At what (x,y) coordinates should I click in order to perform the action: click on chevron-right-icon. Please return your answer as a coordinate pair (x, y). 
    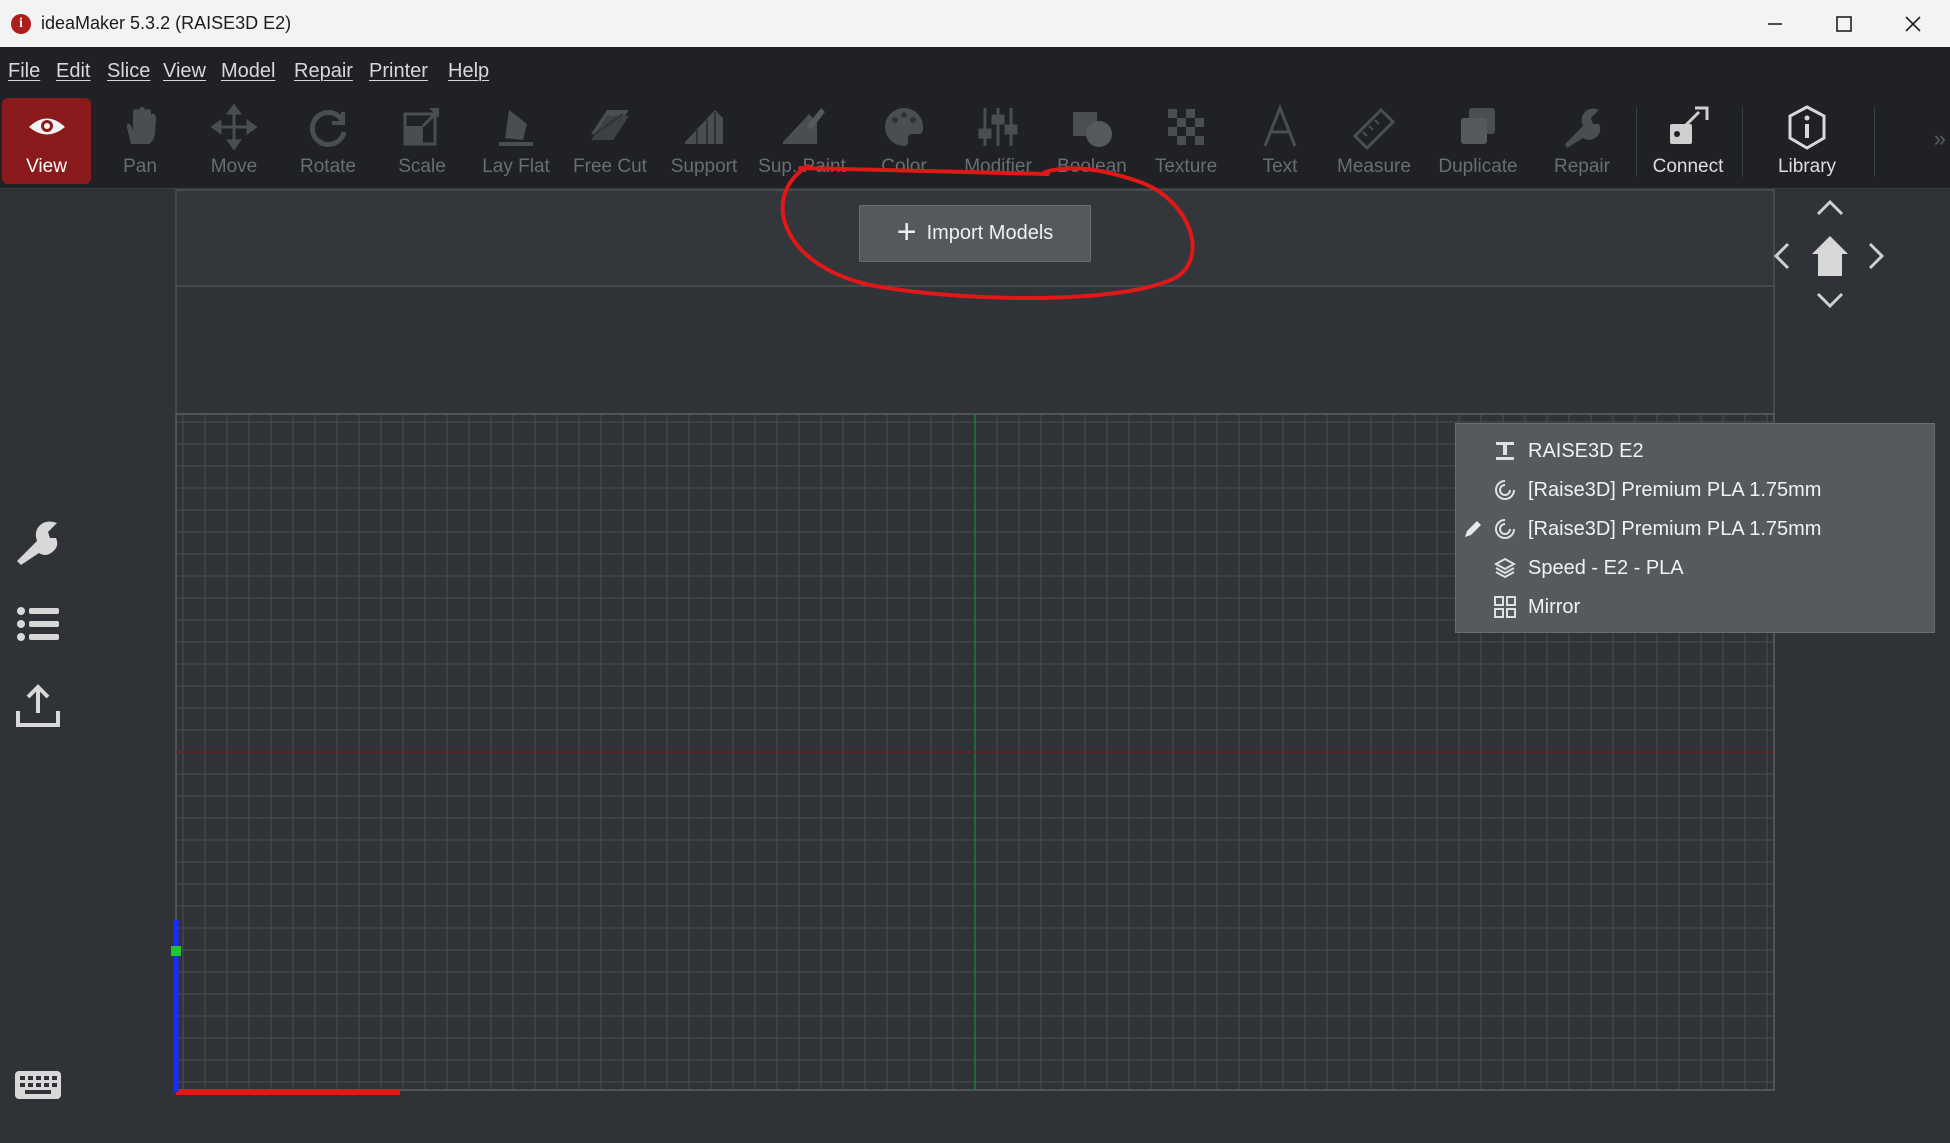
    Looking at the image, I should click on (1876, 256).